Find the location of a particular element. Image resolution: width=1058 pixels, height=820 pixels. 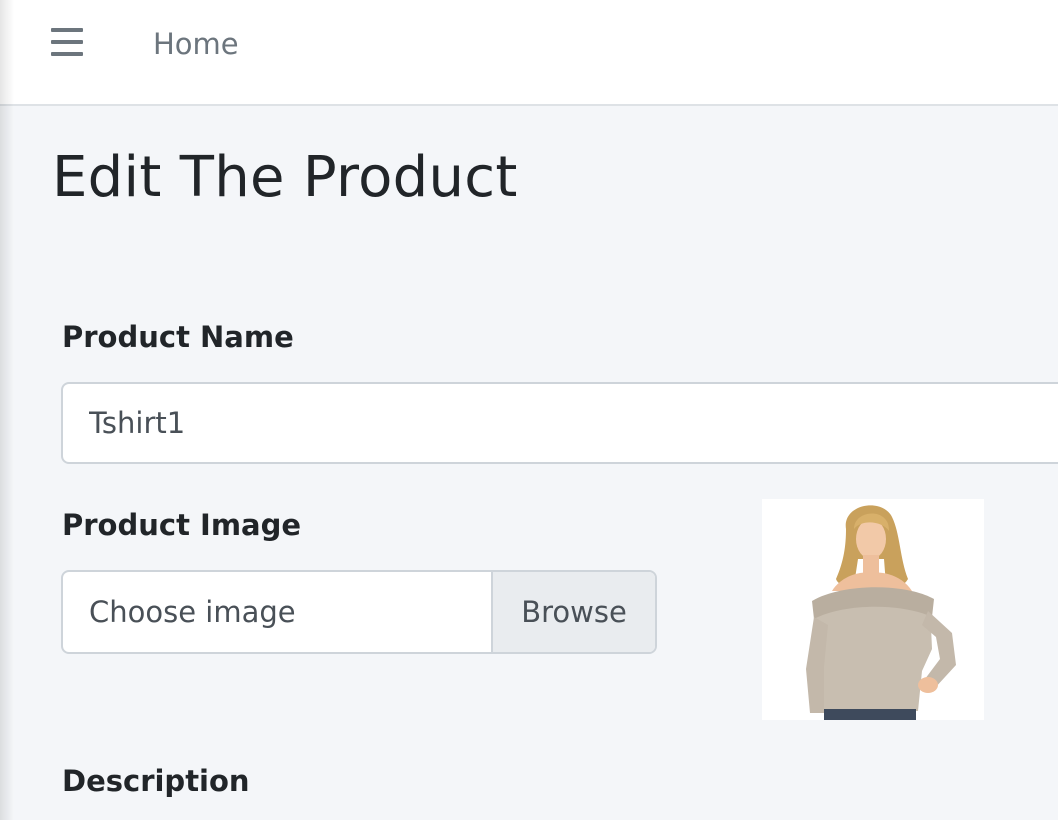

description-label: Description is located at coordinates (156, 781).